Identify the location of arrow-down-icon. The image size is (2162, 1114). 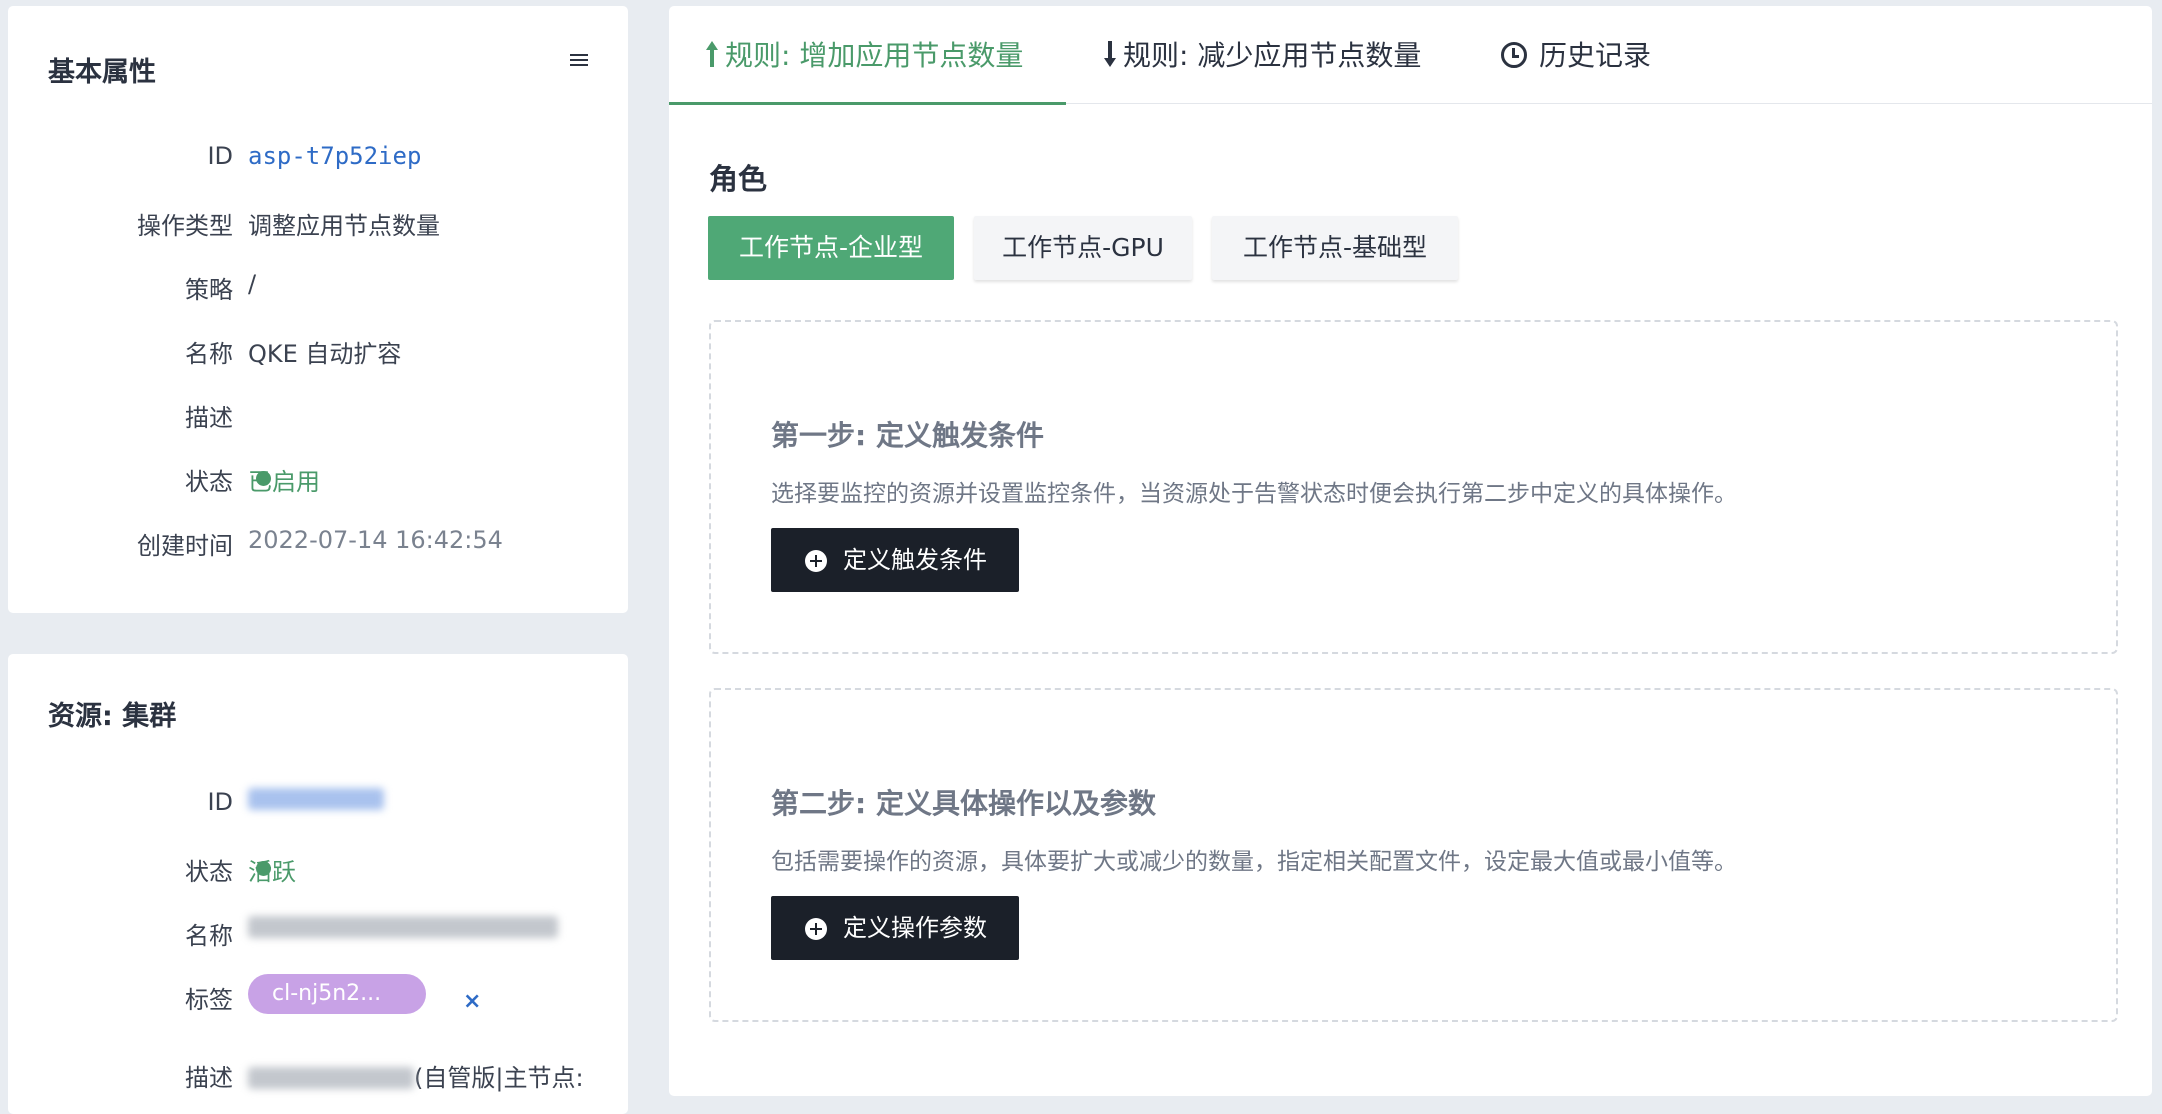
(1110, 54).